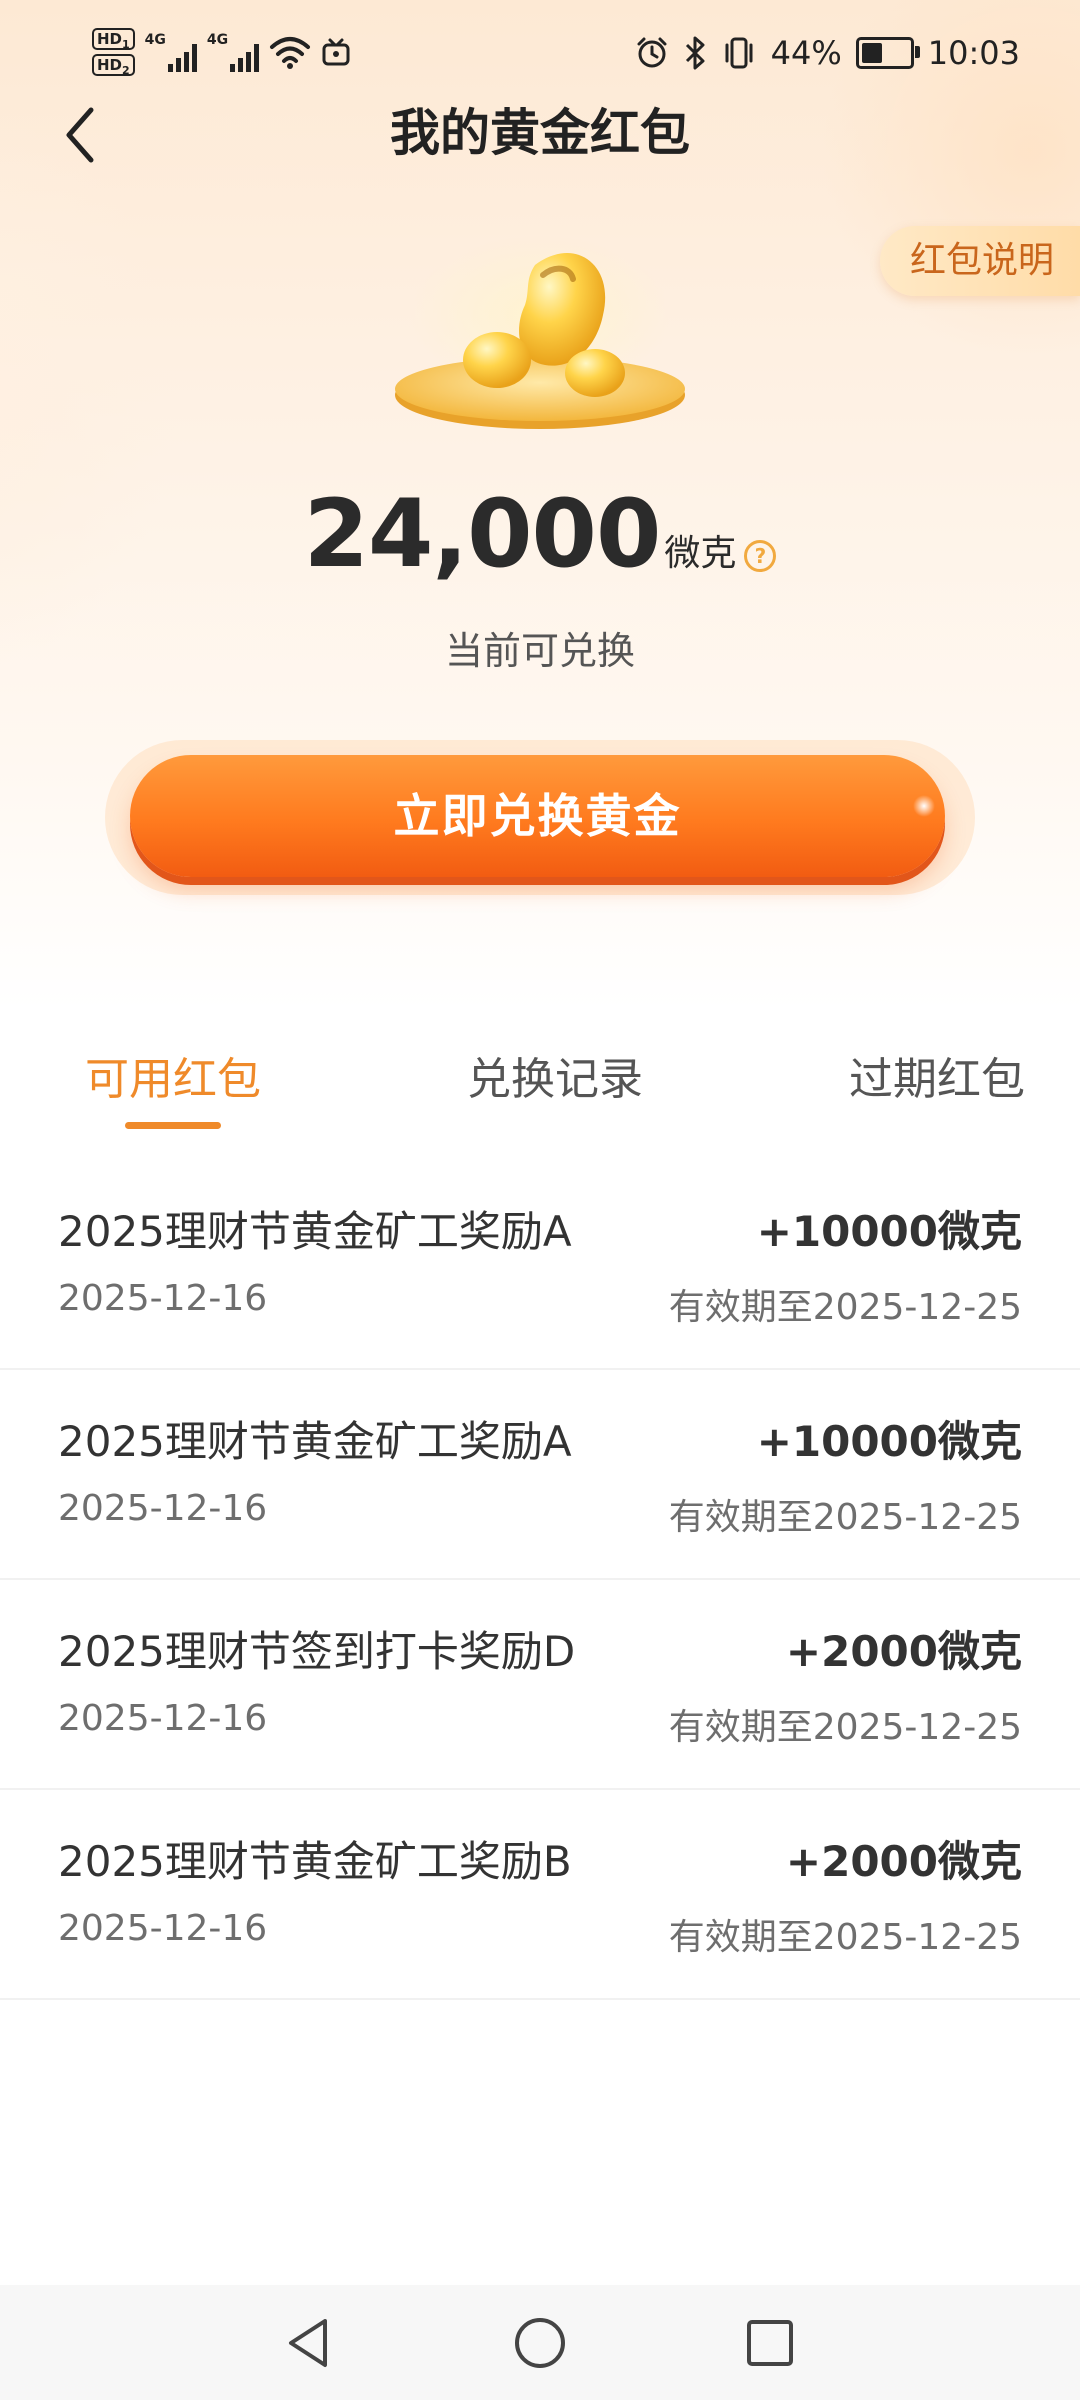  I want to click on tab-bar: 可用红包 兑换记录 过期红包, so click(540, 1095).